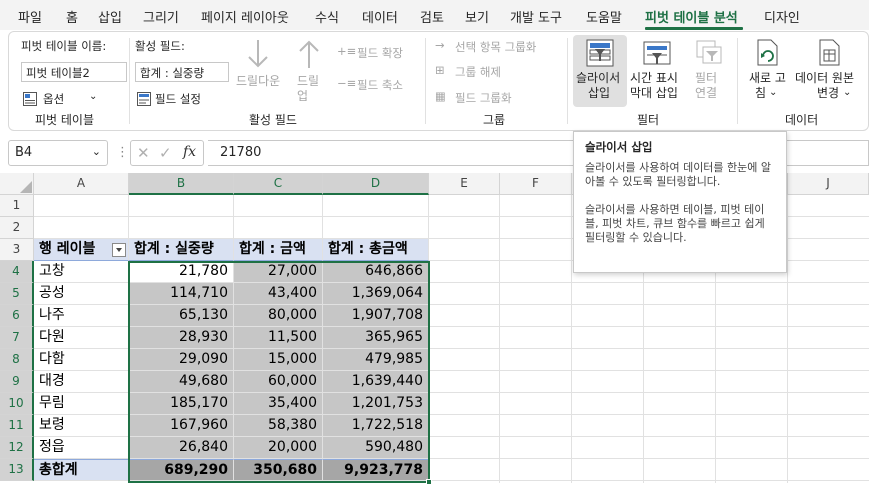 The height and width of the screenshot is (490, 869). Describe the element at coordinates (432, 16) in the screenshot. I see `tab-review: 검토` at that location.